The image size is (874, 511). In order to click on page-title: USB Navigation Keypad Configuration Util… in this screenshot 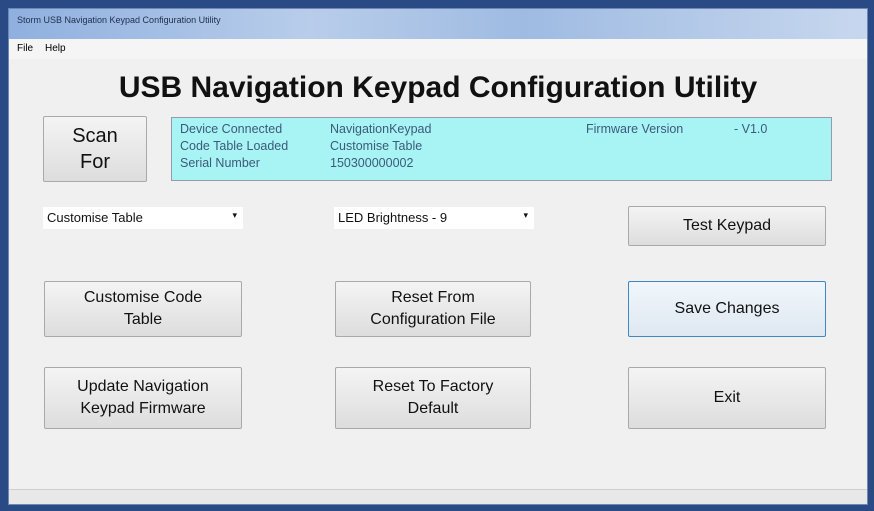, I will do `click(438, 87)`.